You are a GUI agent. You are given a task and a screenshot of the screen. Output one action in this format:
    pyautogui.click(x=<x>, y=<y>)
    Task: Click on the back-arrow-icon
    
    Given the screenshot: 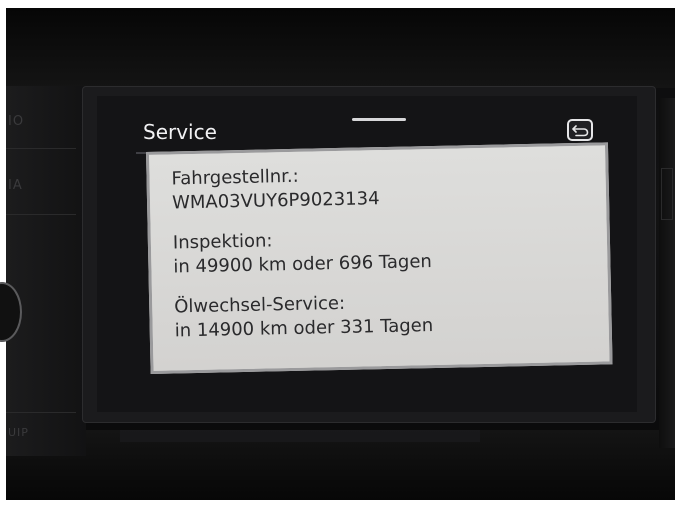 What is the action you would take?
    pyautogui.click(x=580, y=131)
    